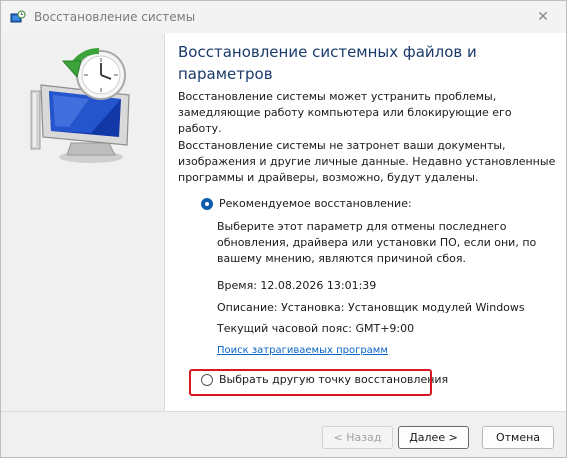  I want to click on highlight-box, so click(310, 382).